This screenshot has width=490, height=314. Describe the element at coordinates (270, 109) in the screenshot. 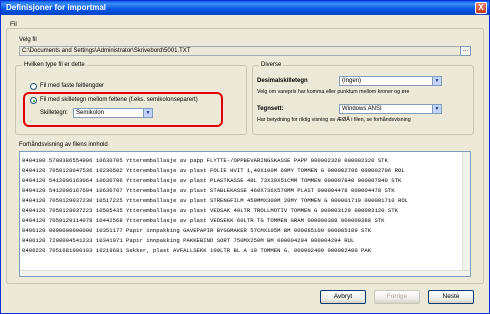

I see `charset-label: Tegnsett:` at that location.